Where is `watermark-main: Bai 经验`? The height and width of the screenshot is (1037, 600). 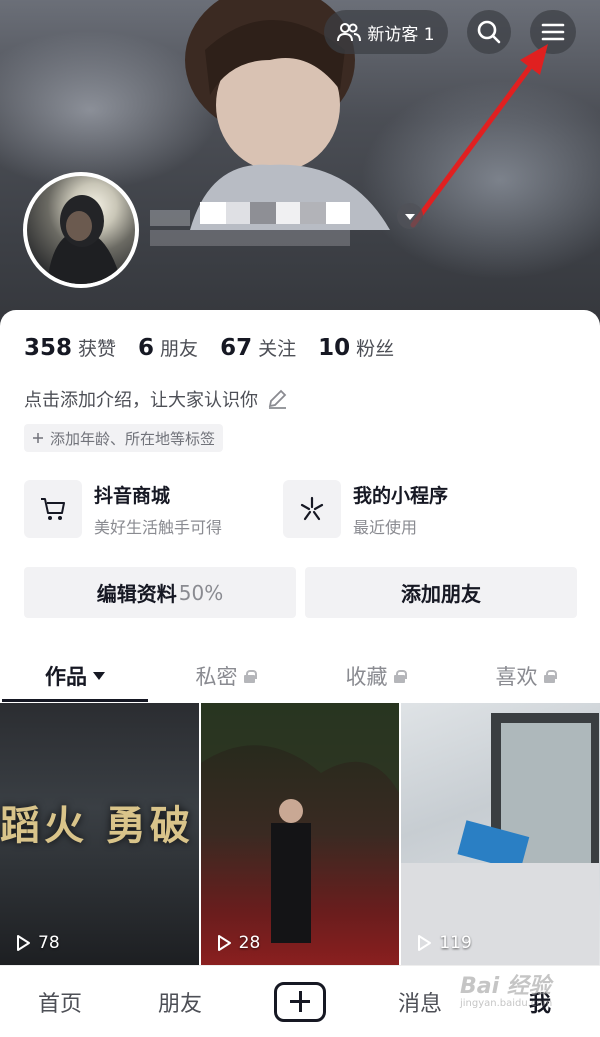 watermark-main: Bai 经验 is located at coordinates (505, 986).